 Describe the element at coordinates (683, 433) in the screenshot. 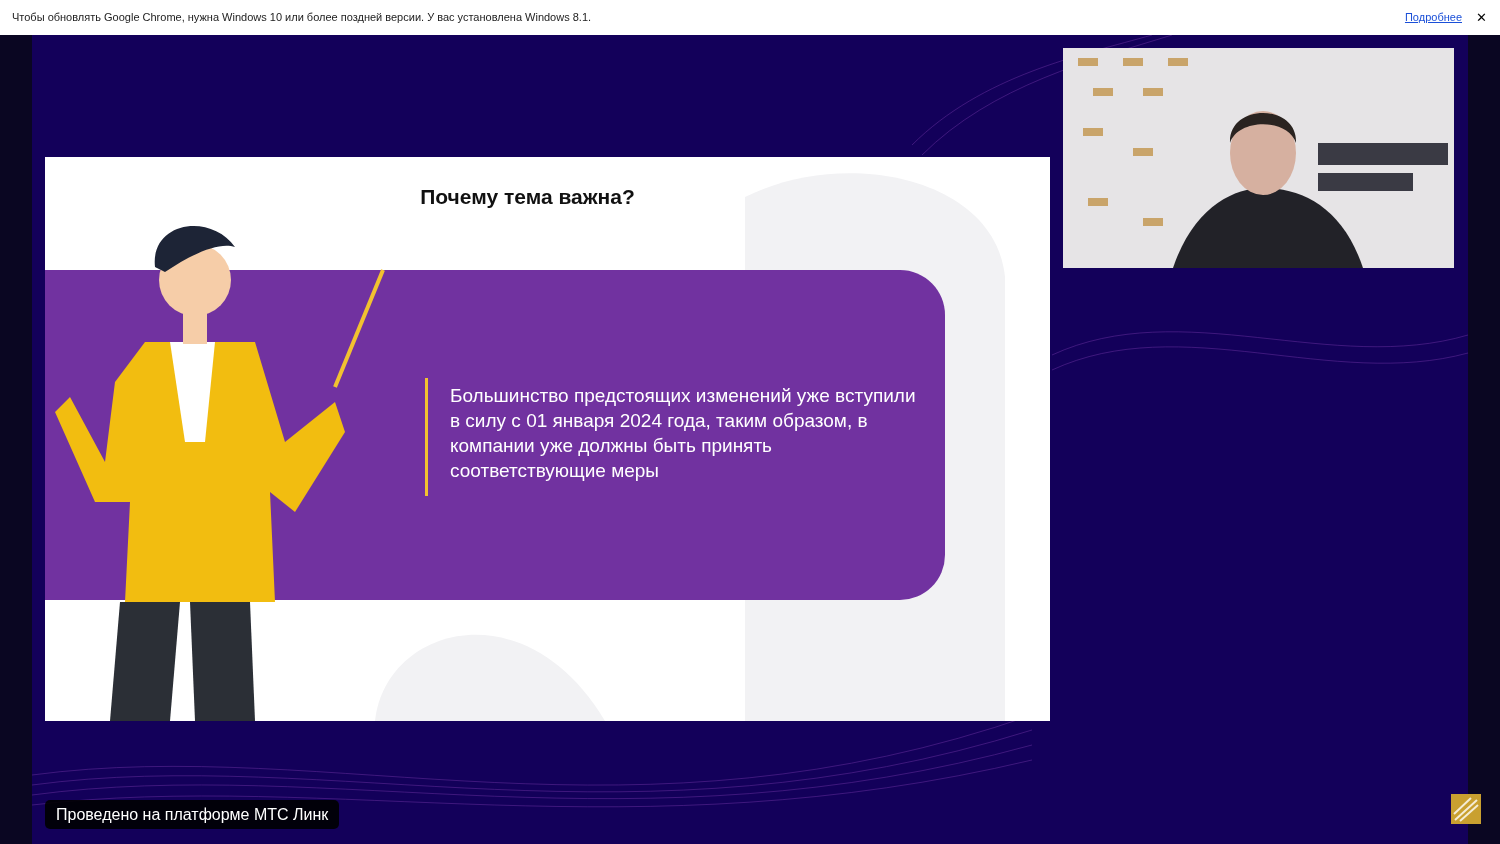

I see `slide-text: Большинство предстоящих изменений уже вступили в силу с 01 января 2024 года, таким образом, в компании уже должны быть принять соответствующие меры` at that location.